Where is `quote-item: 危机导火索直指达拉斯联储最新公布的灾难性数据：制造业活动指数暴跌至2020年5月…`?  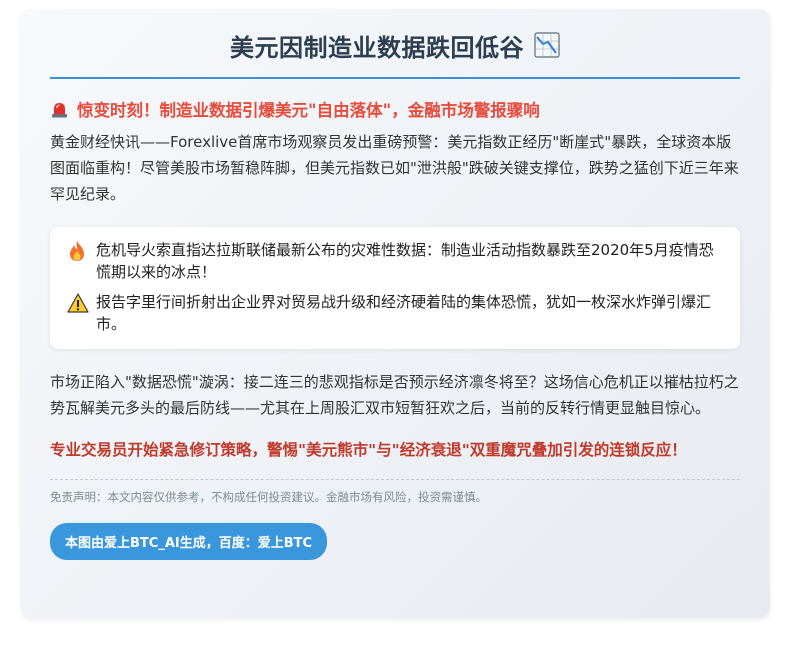
quote-item: 危机导火索直指达拉斯联储最新公布的灾难性数据：制造业活动指数暴跌至2020年5月… is located at coordinates (393, 261).